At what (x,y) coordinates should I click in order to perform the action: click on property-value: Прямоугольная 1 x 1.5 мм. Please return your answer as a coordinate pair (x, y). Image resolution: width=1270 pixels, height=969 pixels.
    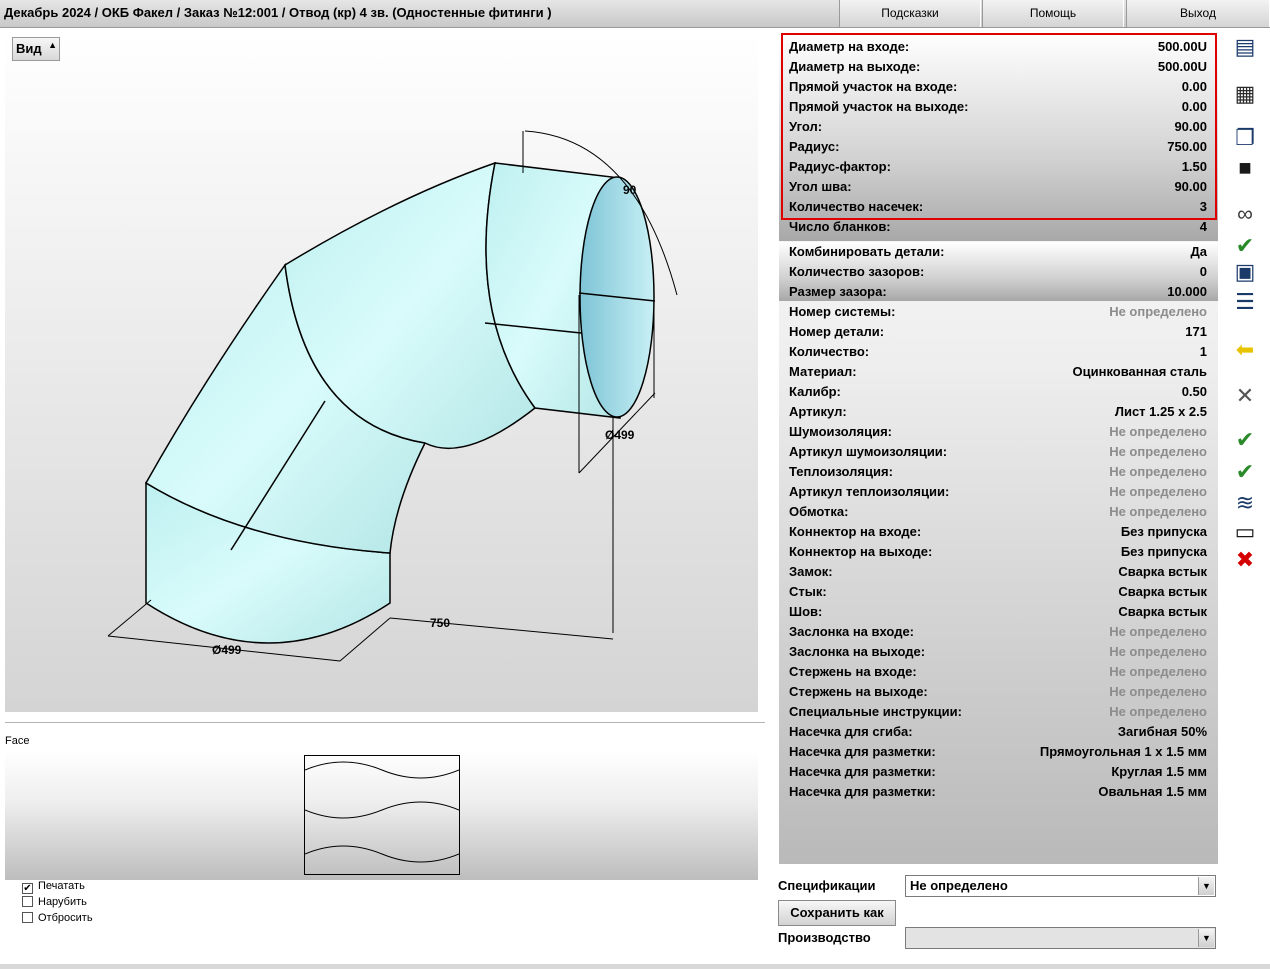
    Looking at the image, I should click on (1123, 752).